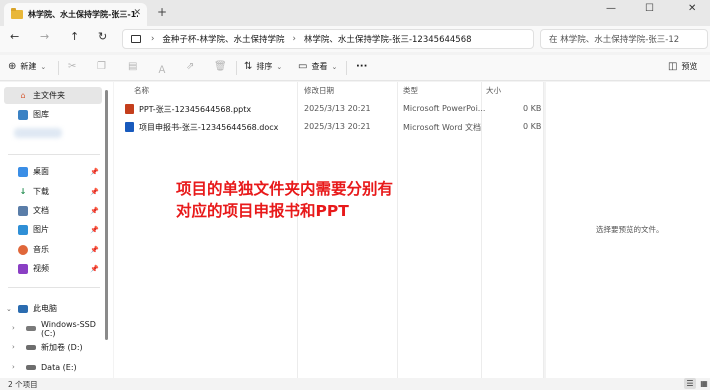 The width and height of the screenshot is (710, 390). Describe the element at coordinates (102, 36) in the screenshot. I see `refresh-button: ↻` at that location.